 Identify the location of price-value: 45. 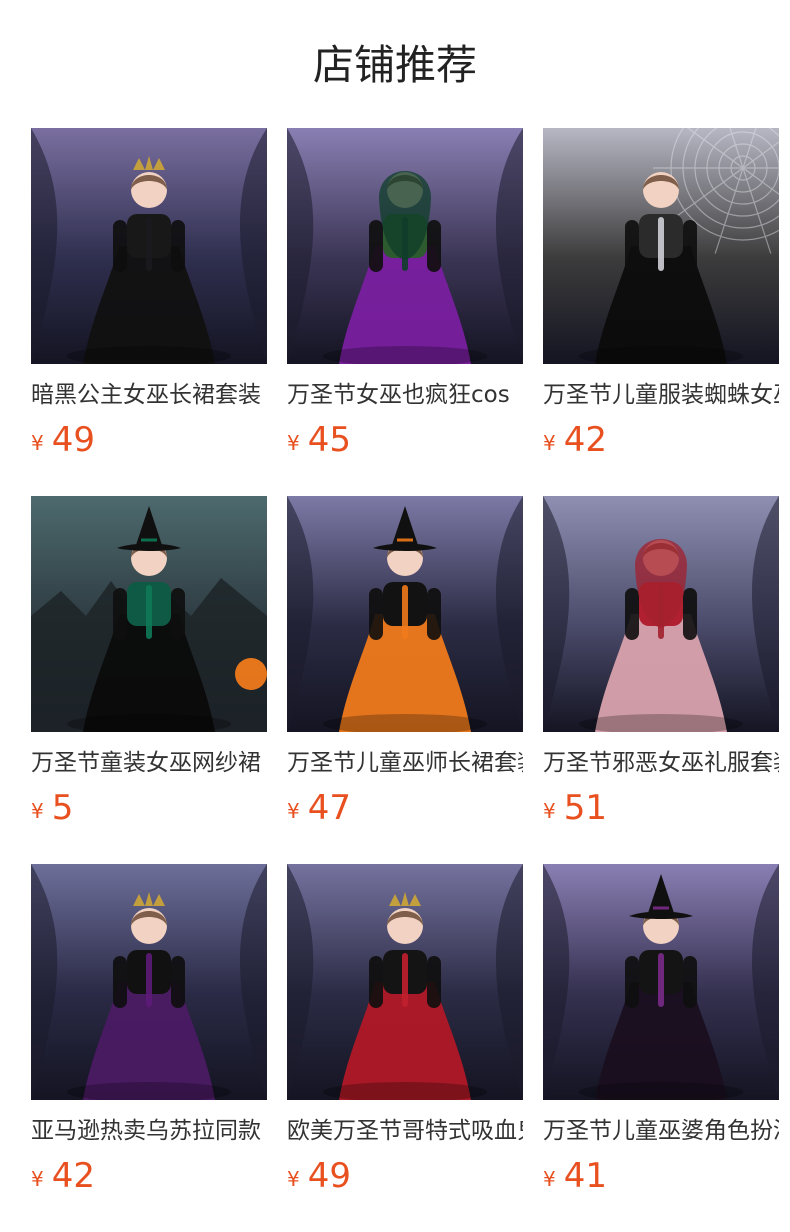
(329, 440).